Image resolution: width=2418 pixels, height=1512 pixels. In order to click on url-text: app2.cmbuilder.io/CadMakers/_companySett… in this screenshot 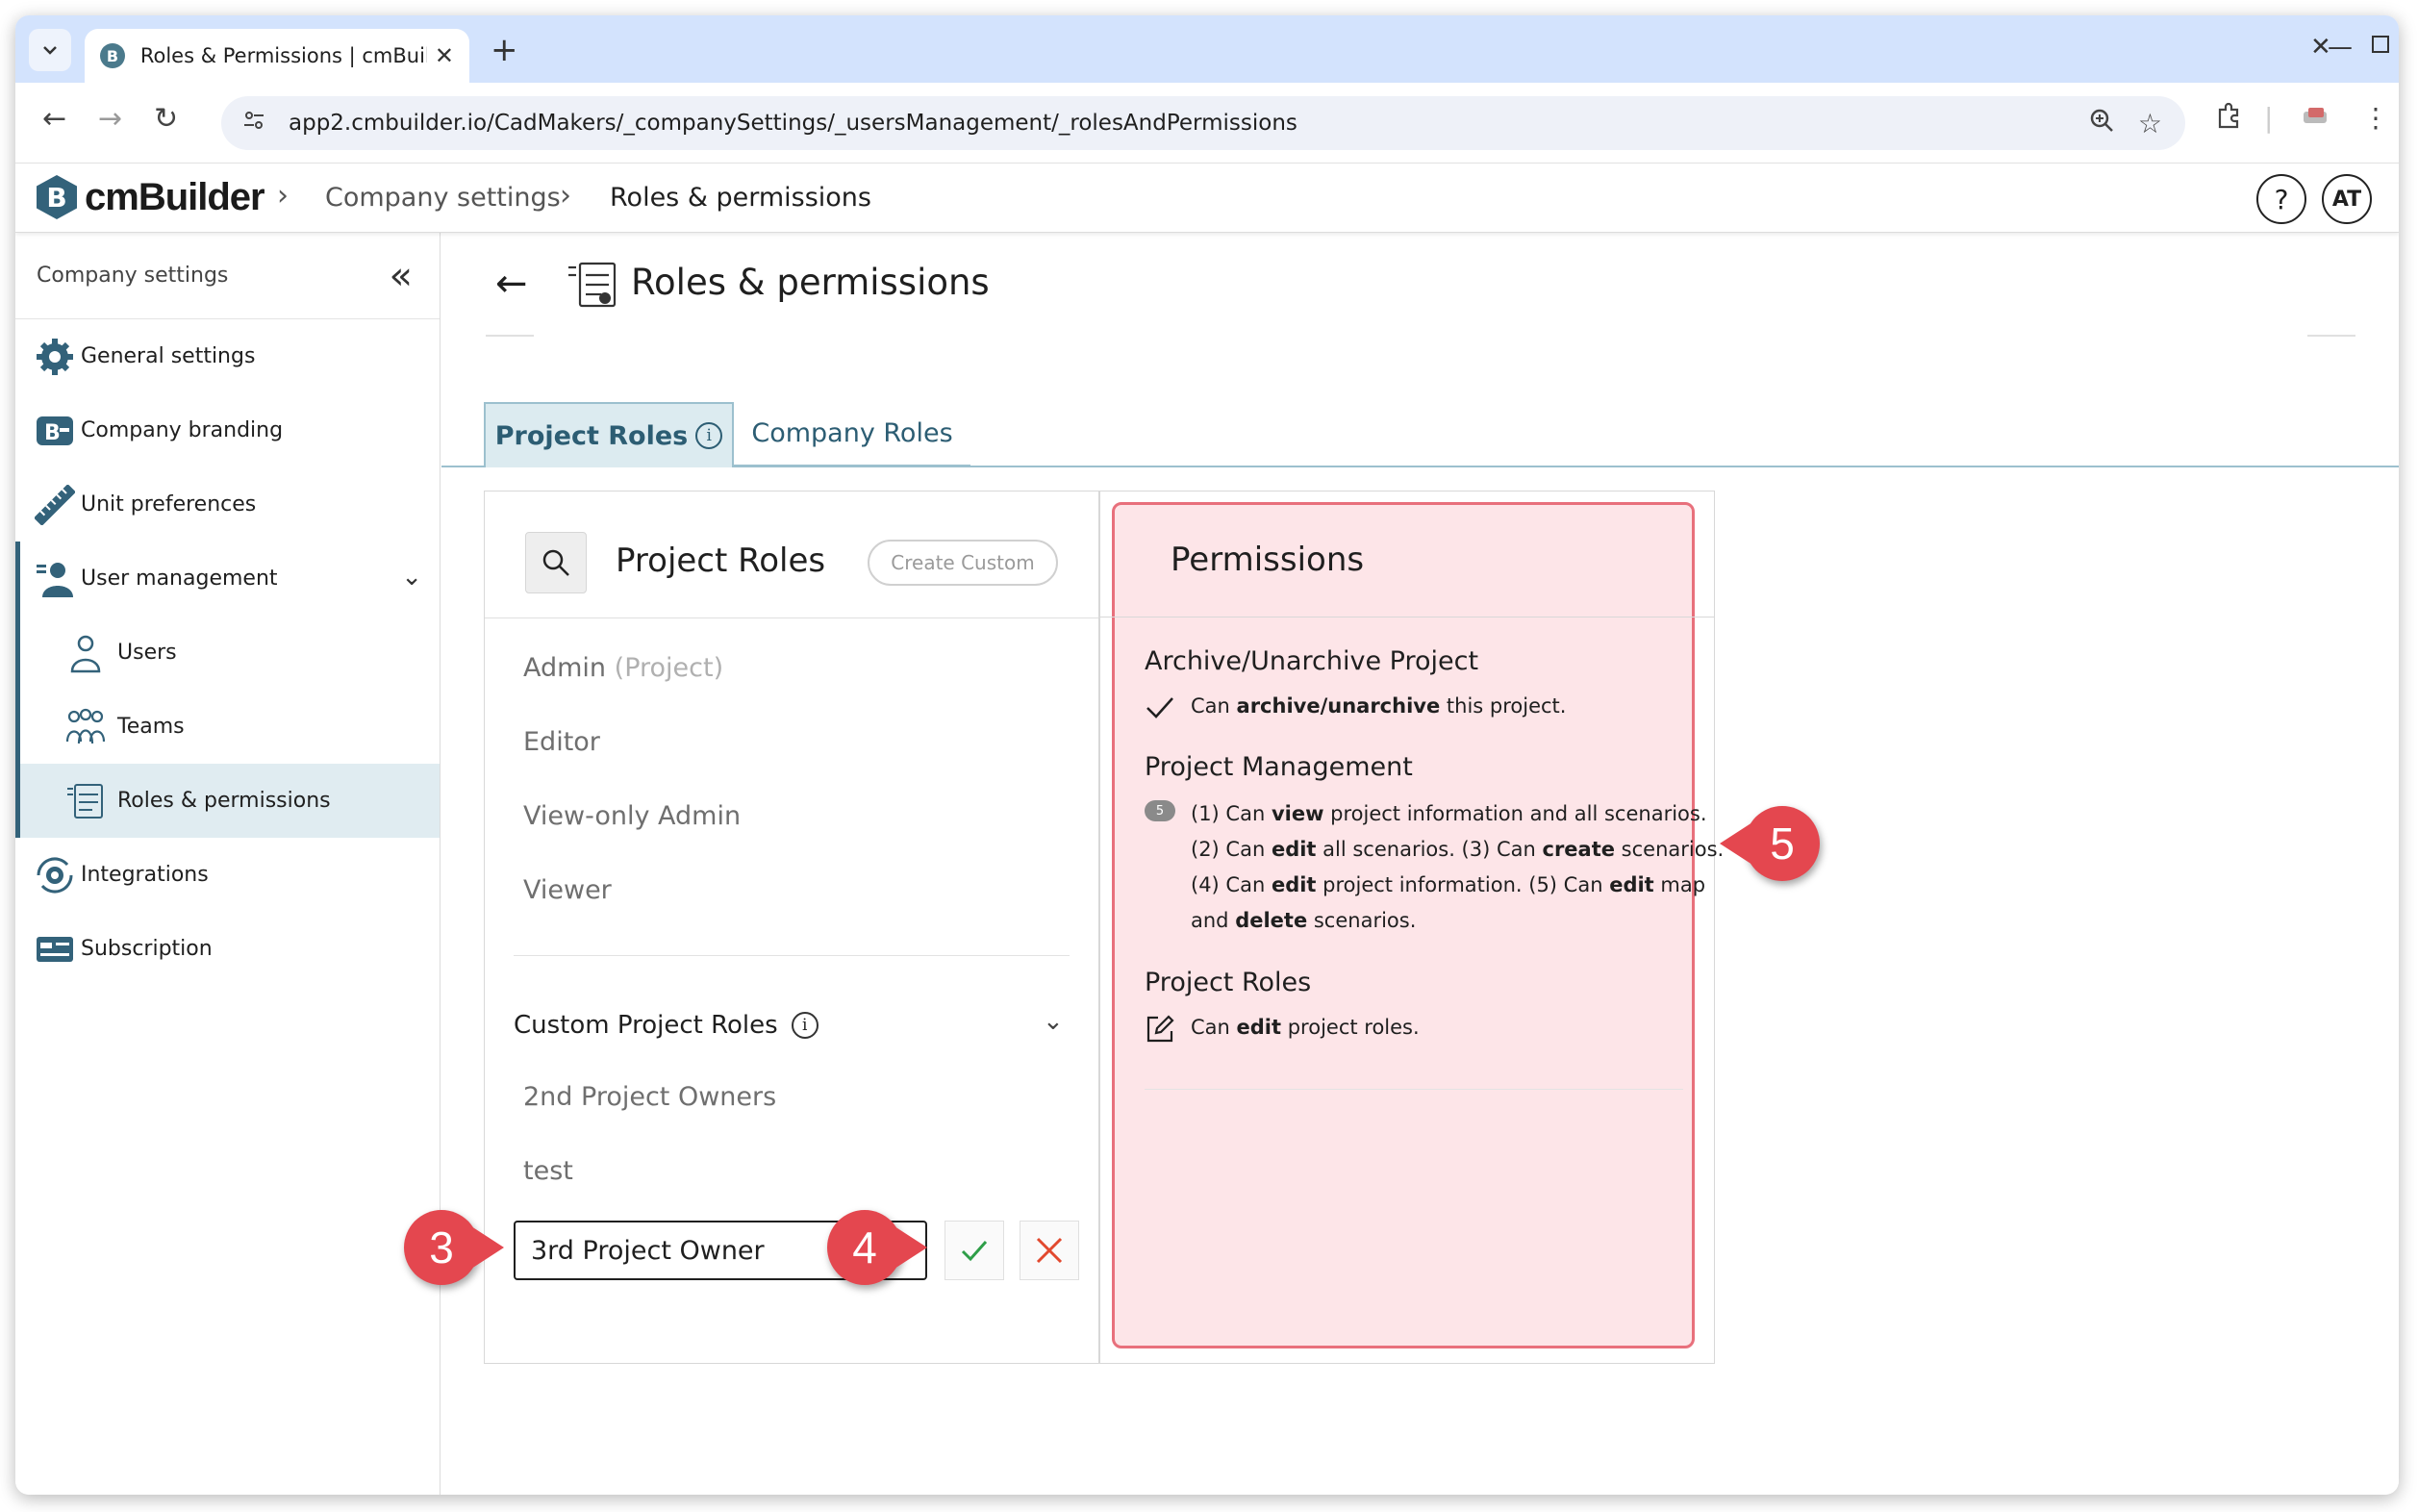, I will do `click(793, 124)`.